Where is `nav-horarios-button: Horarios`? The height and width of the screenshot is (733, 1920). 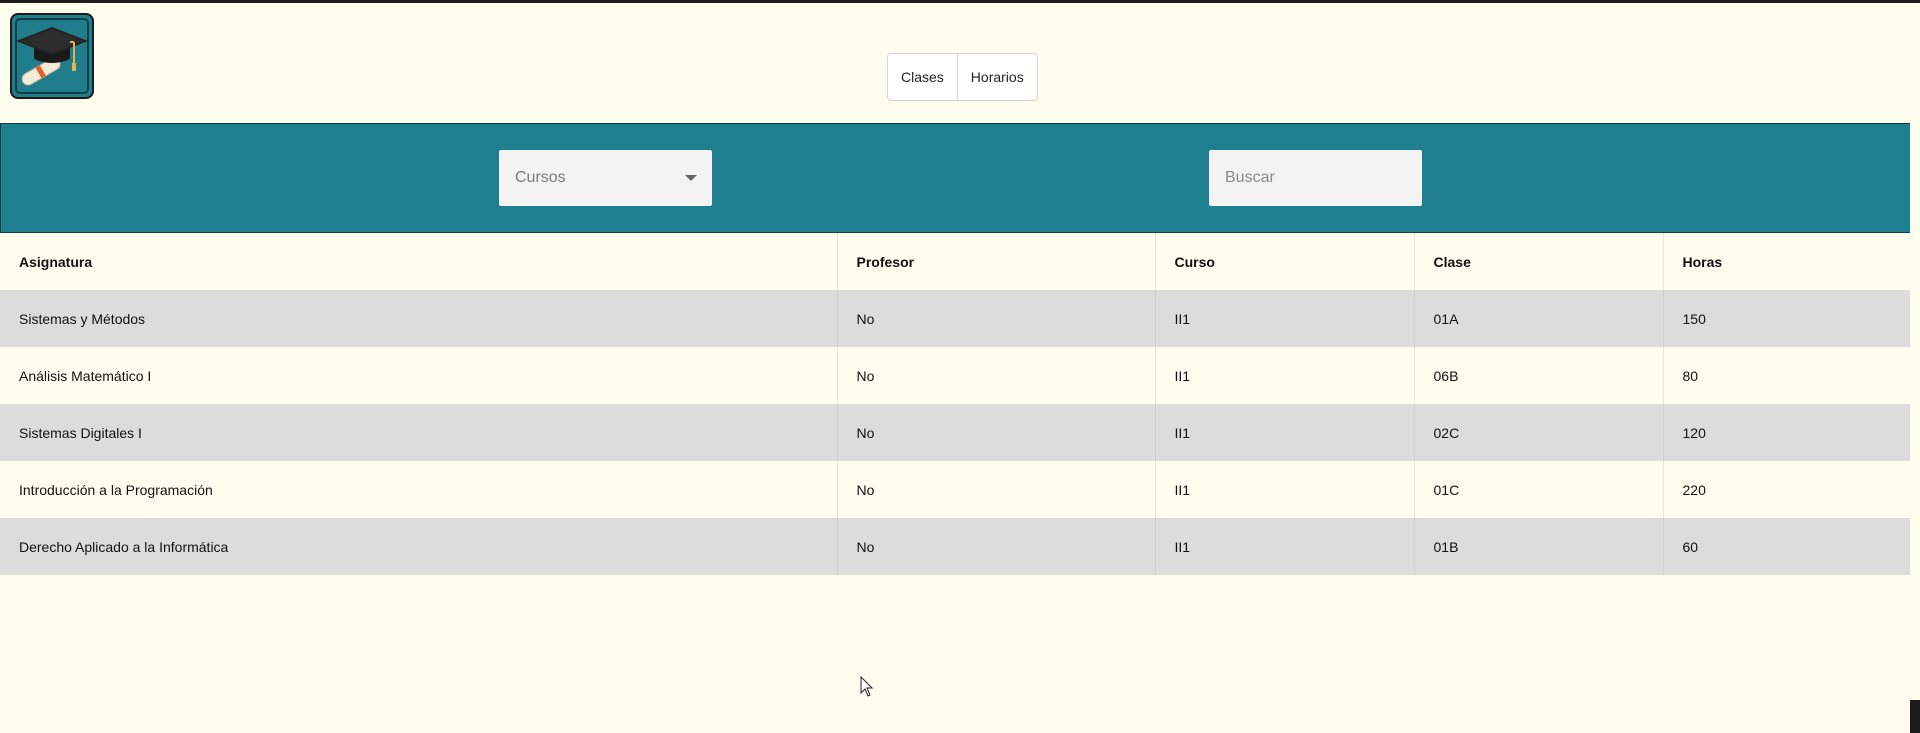 nav-horarios-button: Horarios is located at coordinates (996, 77).